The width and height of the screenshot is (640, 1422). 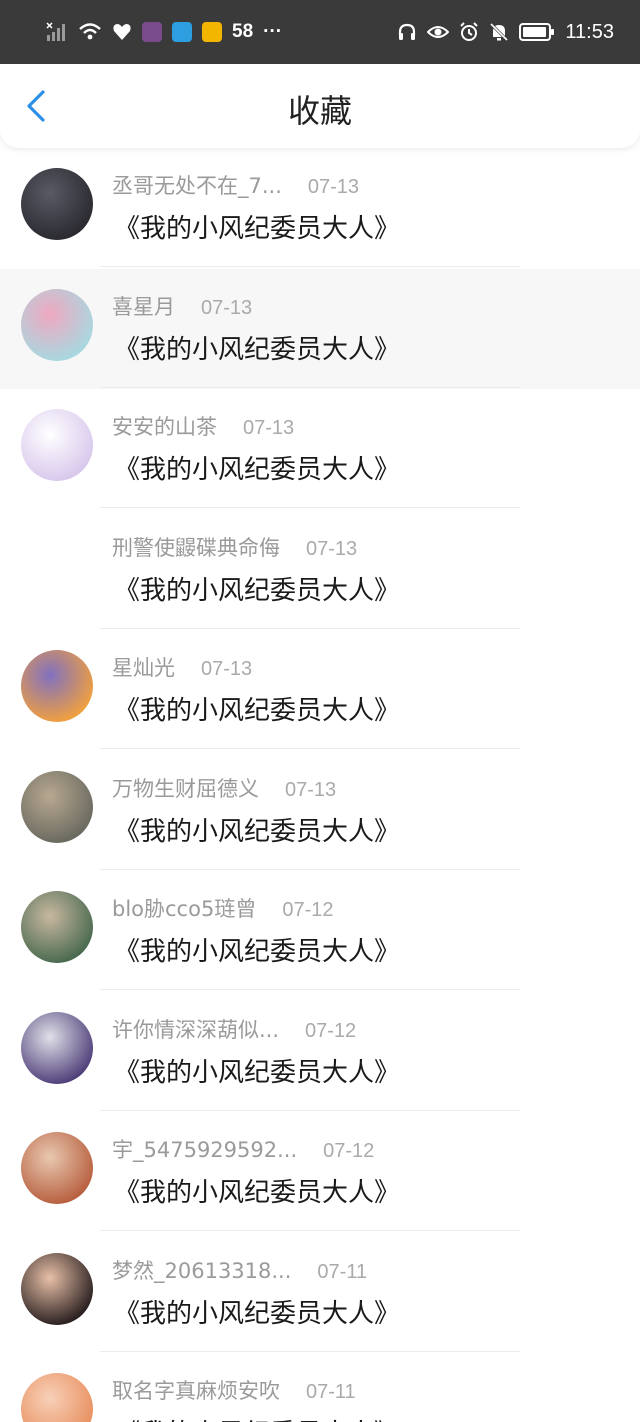 I want to click on item-meta: 宇_5475929592... 07-12, so click(x=243, y=1149).